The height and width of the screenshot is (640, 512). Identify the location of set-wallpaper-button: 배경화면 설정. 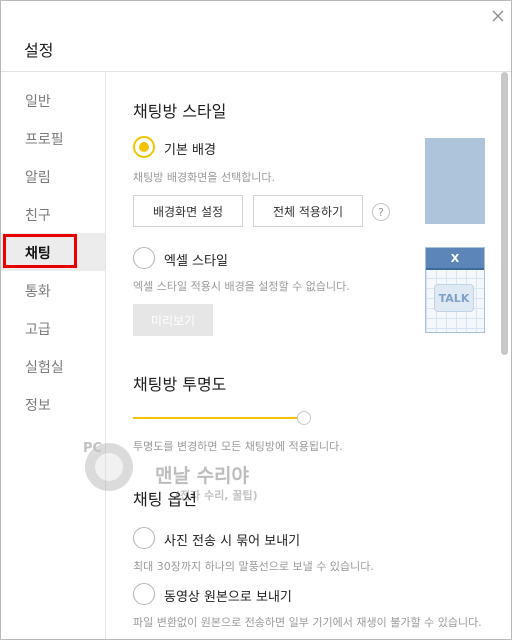
(188, 211).